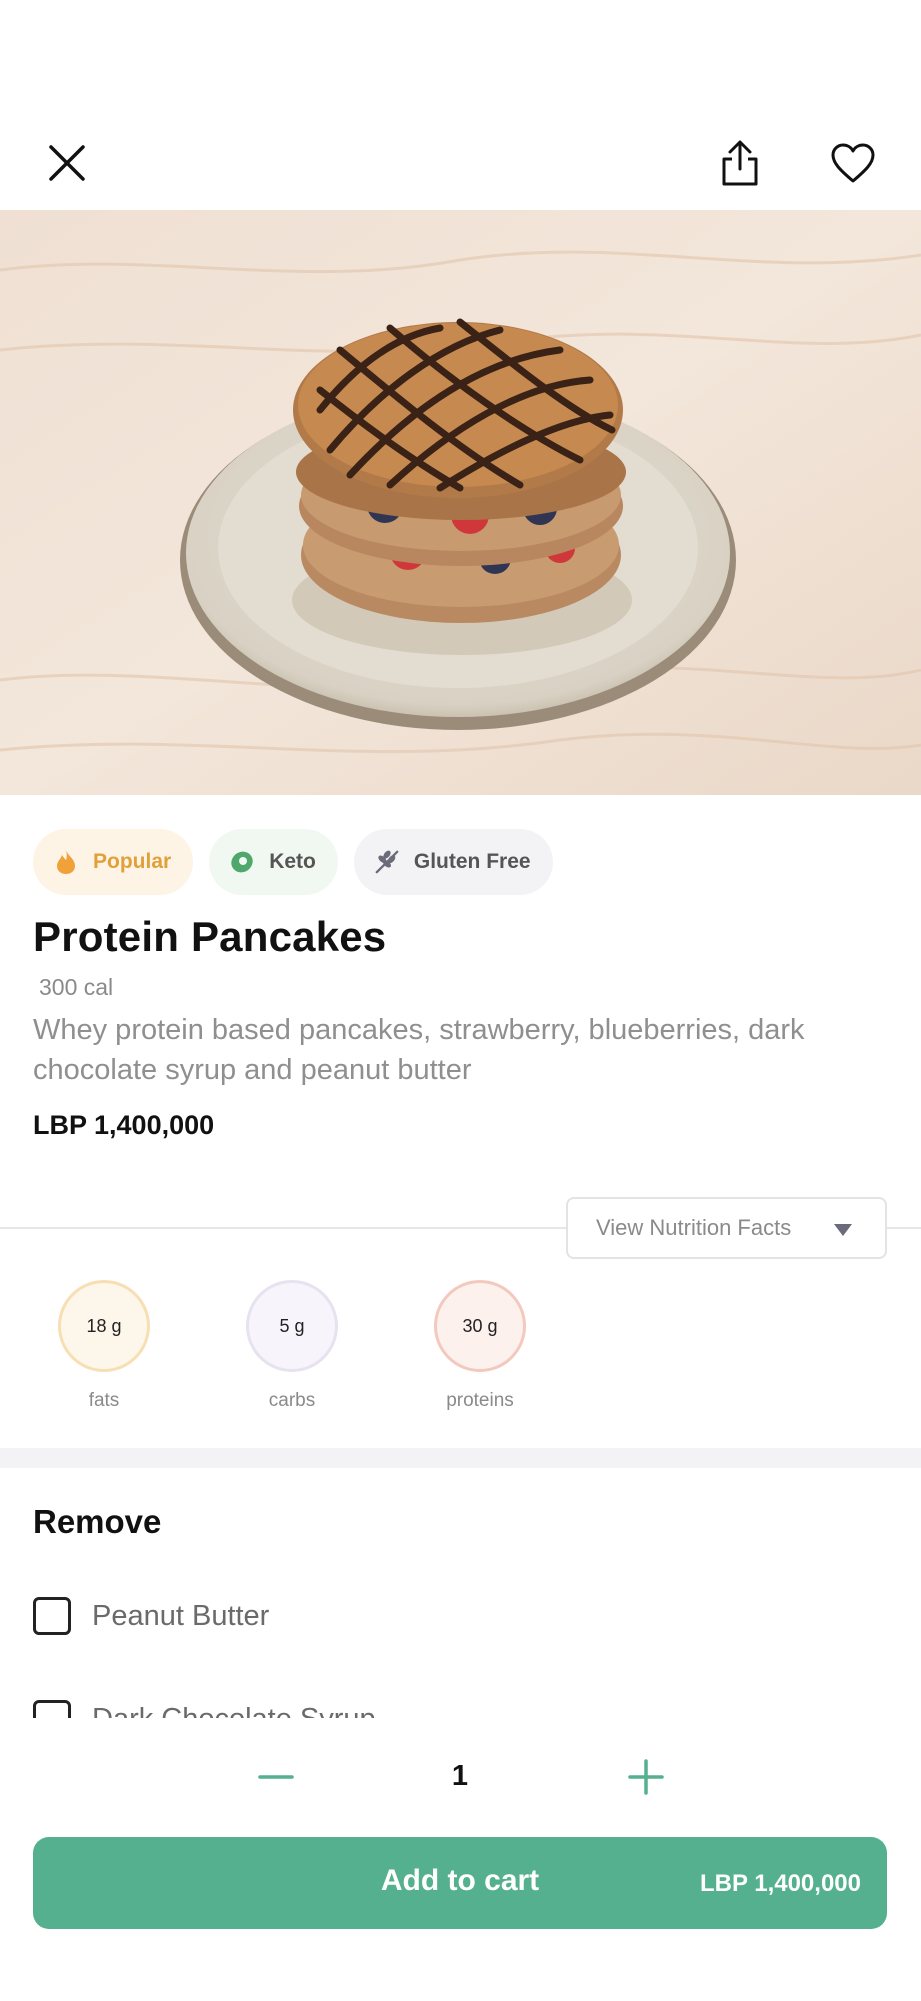 The image size is (921, 2001). I want to click on macro-value: 30 g, so click(480, 1326).